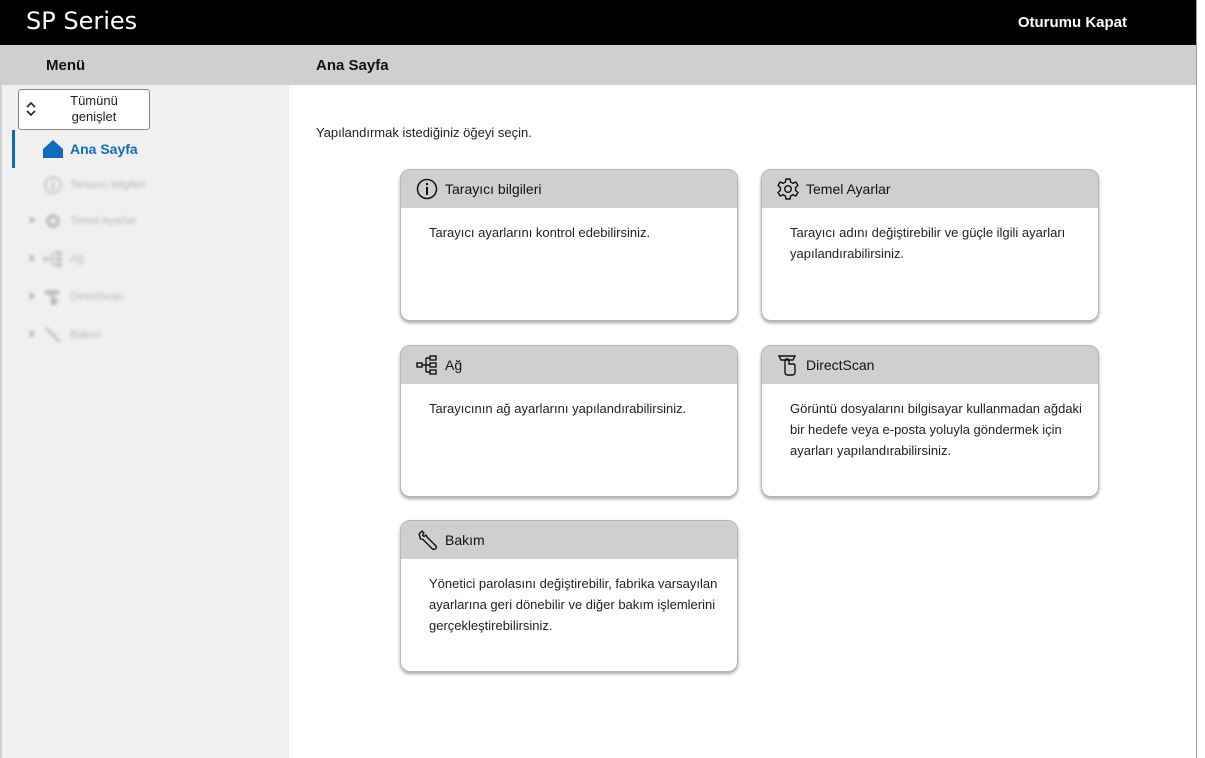 The image size is (1205, 758). I want to click on card-header: Bakım, so click(569, 540).